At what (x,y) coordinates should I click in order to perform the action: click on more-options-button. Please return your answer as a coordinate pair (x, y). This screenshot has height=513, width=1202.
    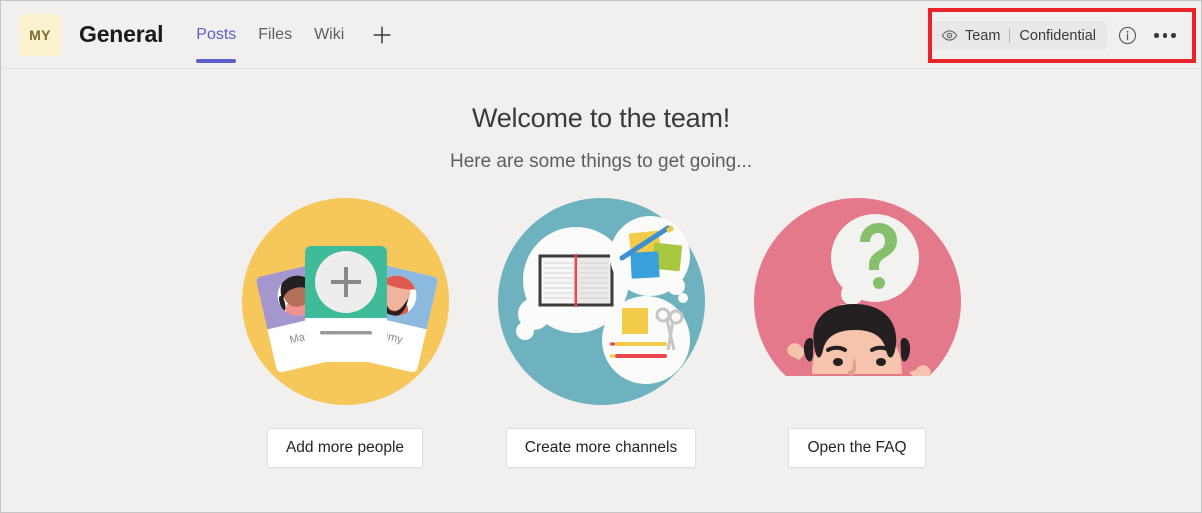
    Looking at the image, I should click on (1165, 36).